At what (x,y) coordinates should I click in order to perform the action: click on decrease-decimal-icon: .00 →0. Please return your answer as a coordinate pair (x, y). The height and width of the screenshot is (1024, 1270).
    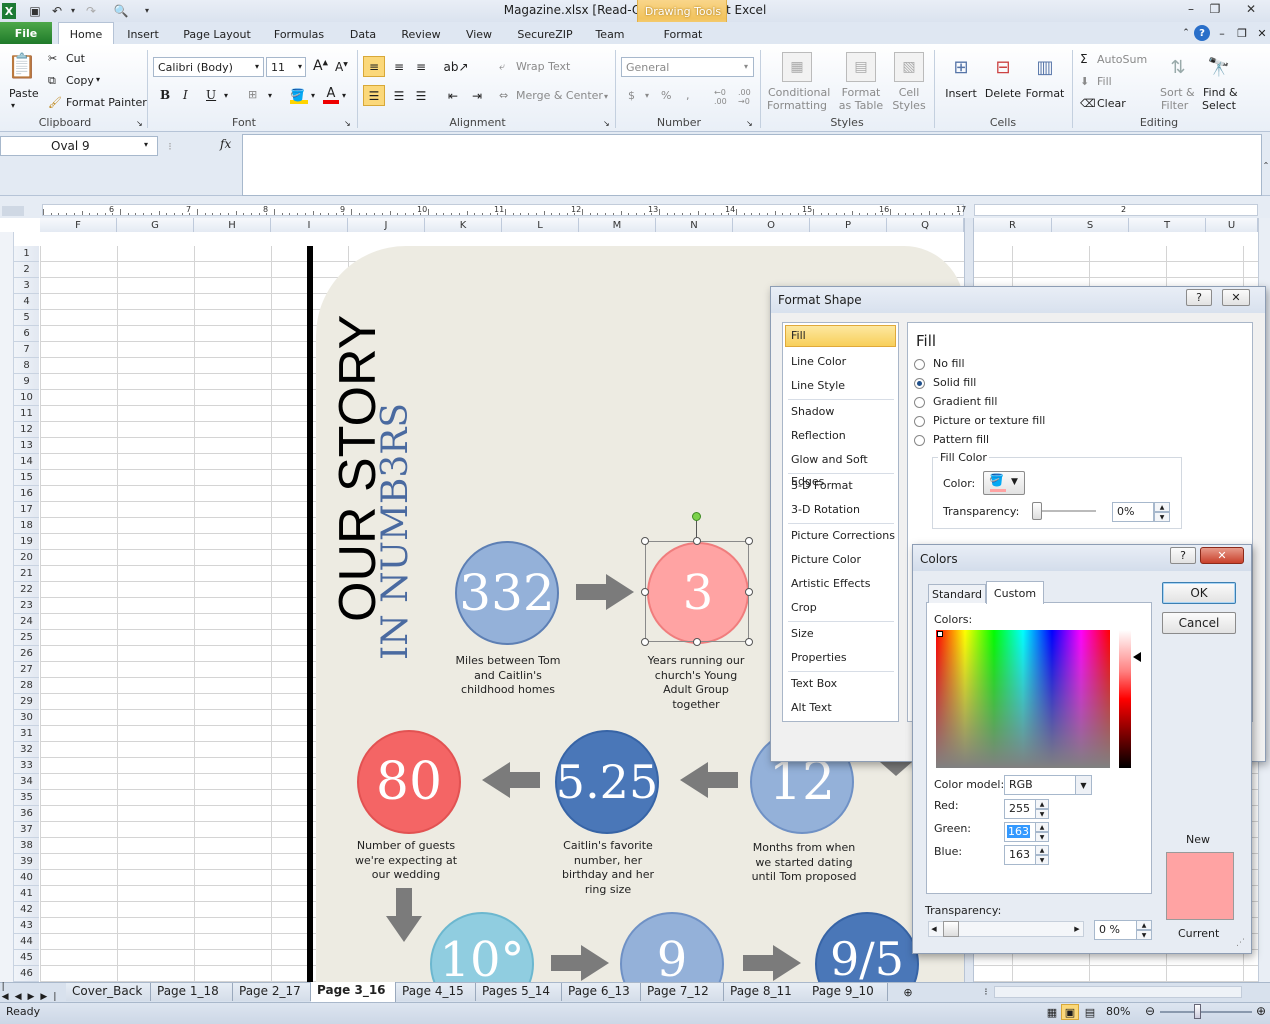
    Looking at the image, I should click on (744, 97).